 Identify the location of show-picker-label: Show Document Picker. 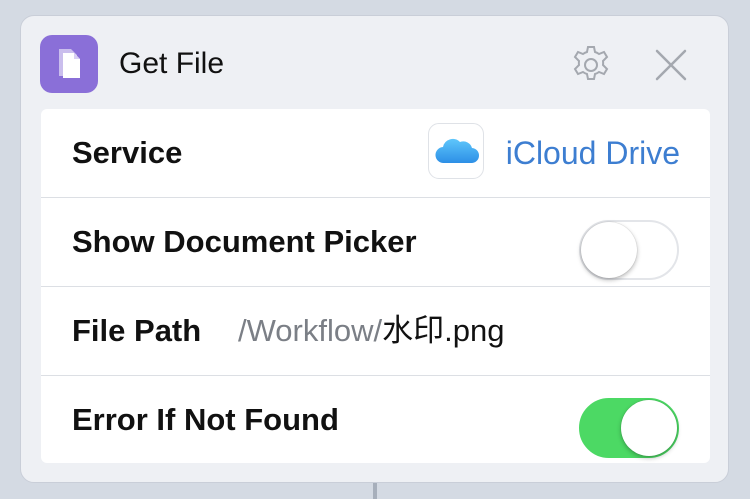
(244, 241).